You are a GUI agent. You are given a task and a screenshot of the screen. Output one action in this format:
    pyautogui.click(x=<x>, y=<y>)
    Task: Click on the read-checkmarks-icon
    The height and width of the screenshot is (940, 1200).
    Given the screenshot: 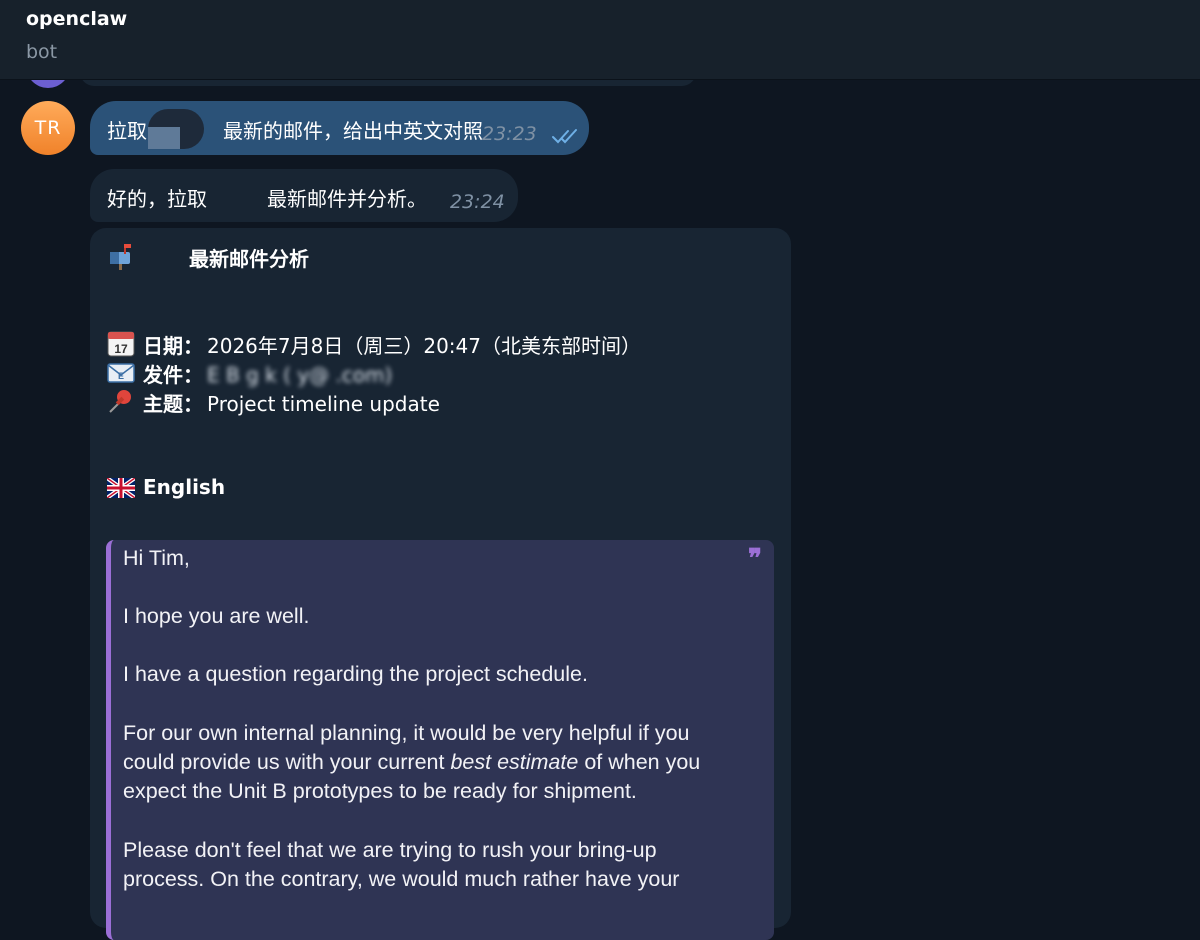 What is the action you would take?
    pyautogui.click(x=564, y=136)
    